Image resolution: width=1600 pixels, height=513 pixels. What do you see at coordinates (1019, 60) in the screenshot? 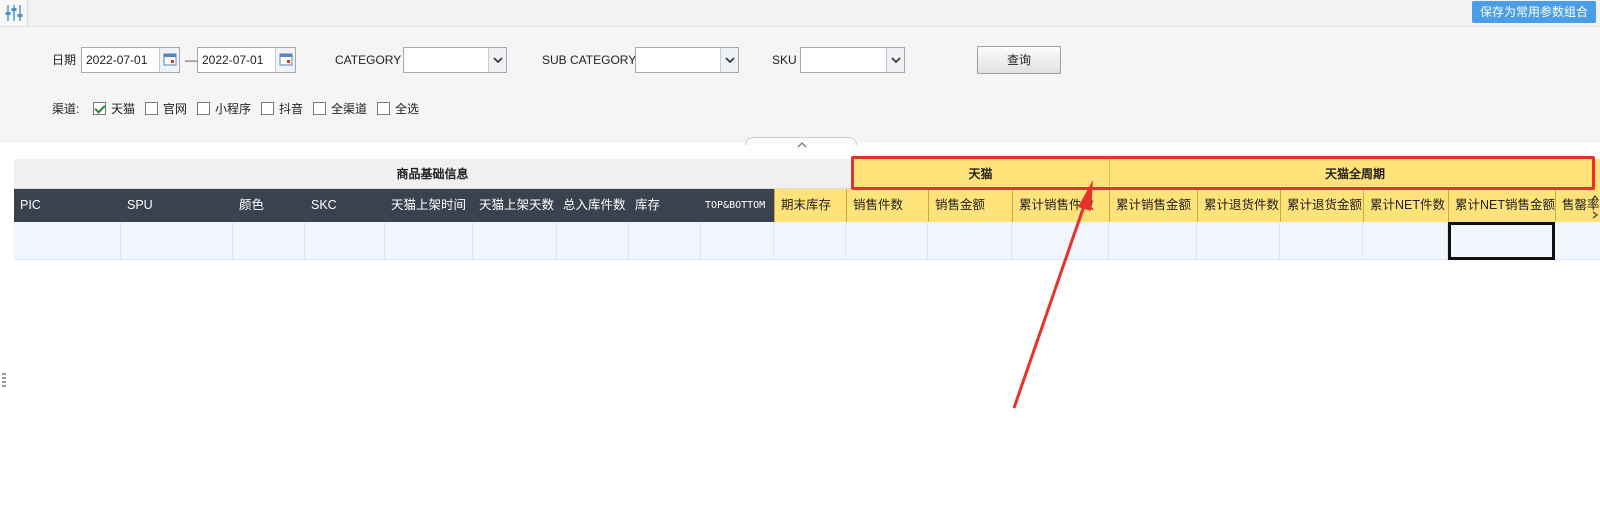
I see `query-button: 查询` at bounding box center [1019, 60].